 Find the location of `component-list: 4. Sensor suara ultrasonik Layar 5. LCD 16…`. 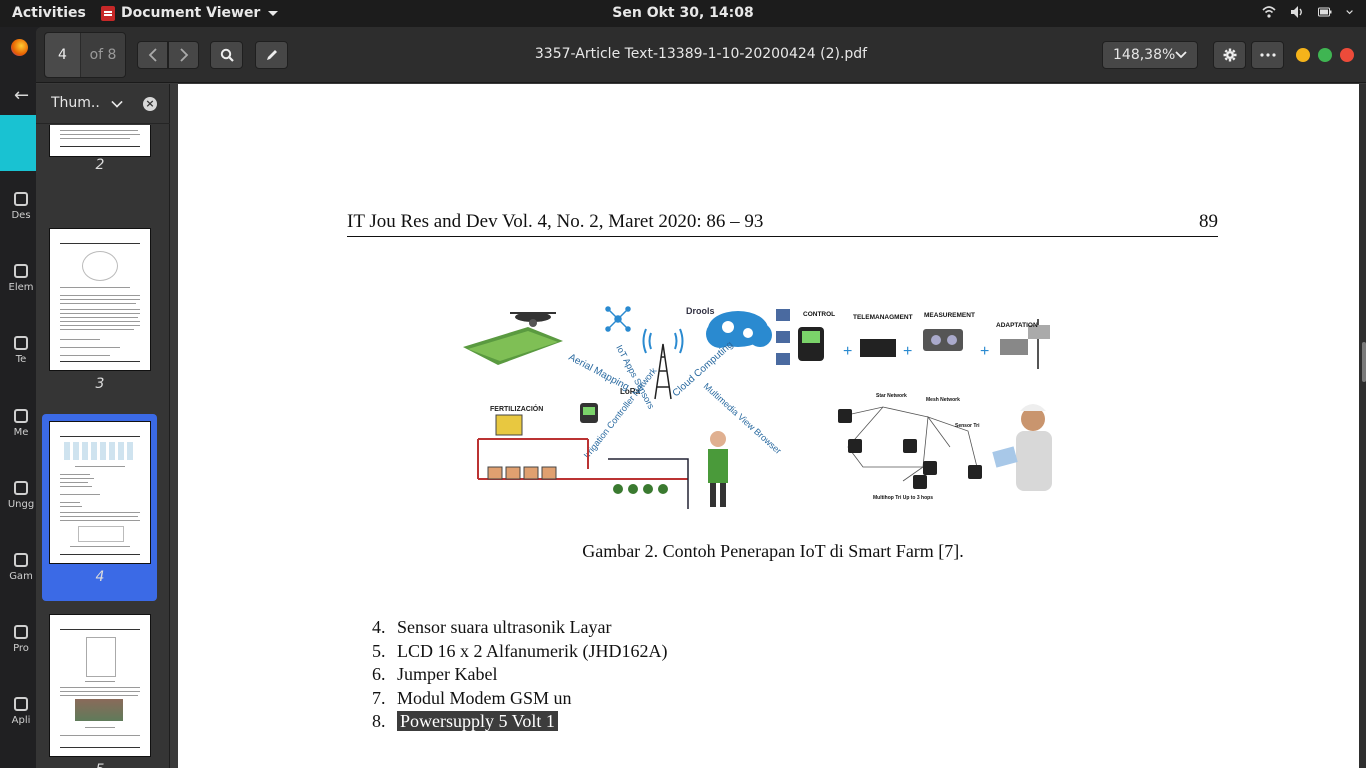

component-list: 4. Sensor suara ultrasonik Layar 5. LCD 16… is located at coordinates (519, 675).